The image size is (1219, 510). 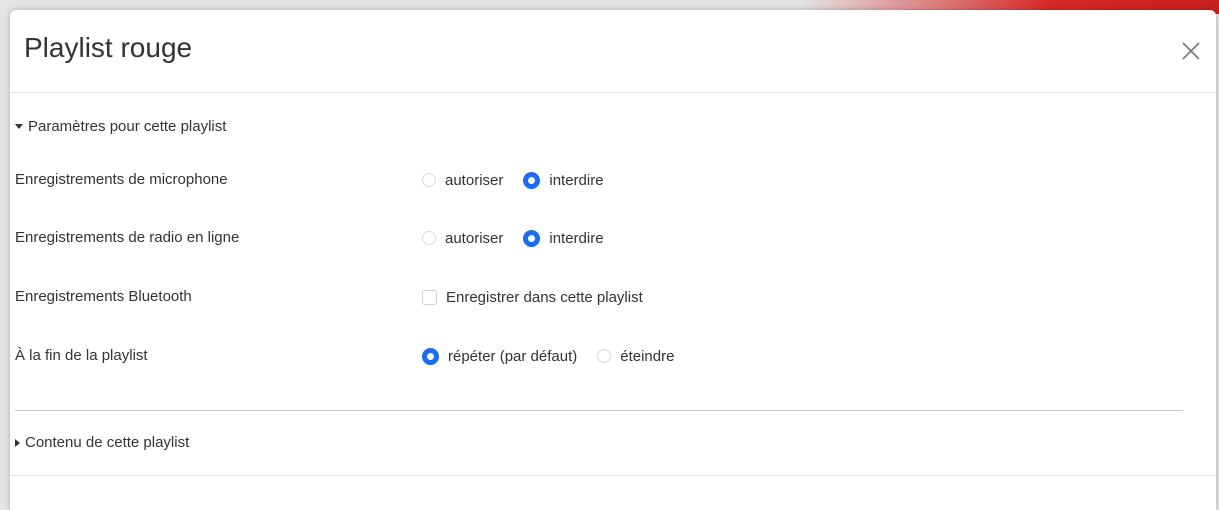 What do you see at coordinates (19, 126) in the screenshot?
I see `caret-down-icon` at bounding box center [19, 126].